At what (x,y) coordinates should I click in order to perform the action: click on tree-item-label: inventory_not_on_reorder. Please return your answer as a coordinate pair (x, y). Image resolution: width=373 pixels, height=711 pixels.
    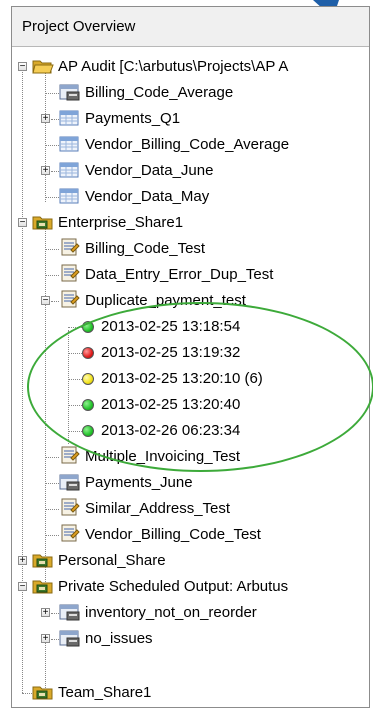
    Looking at the image, I should click on (171, 612).